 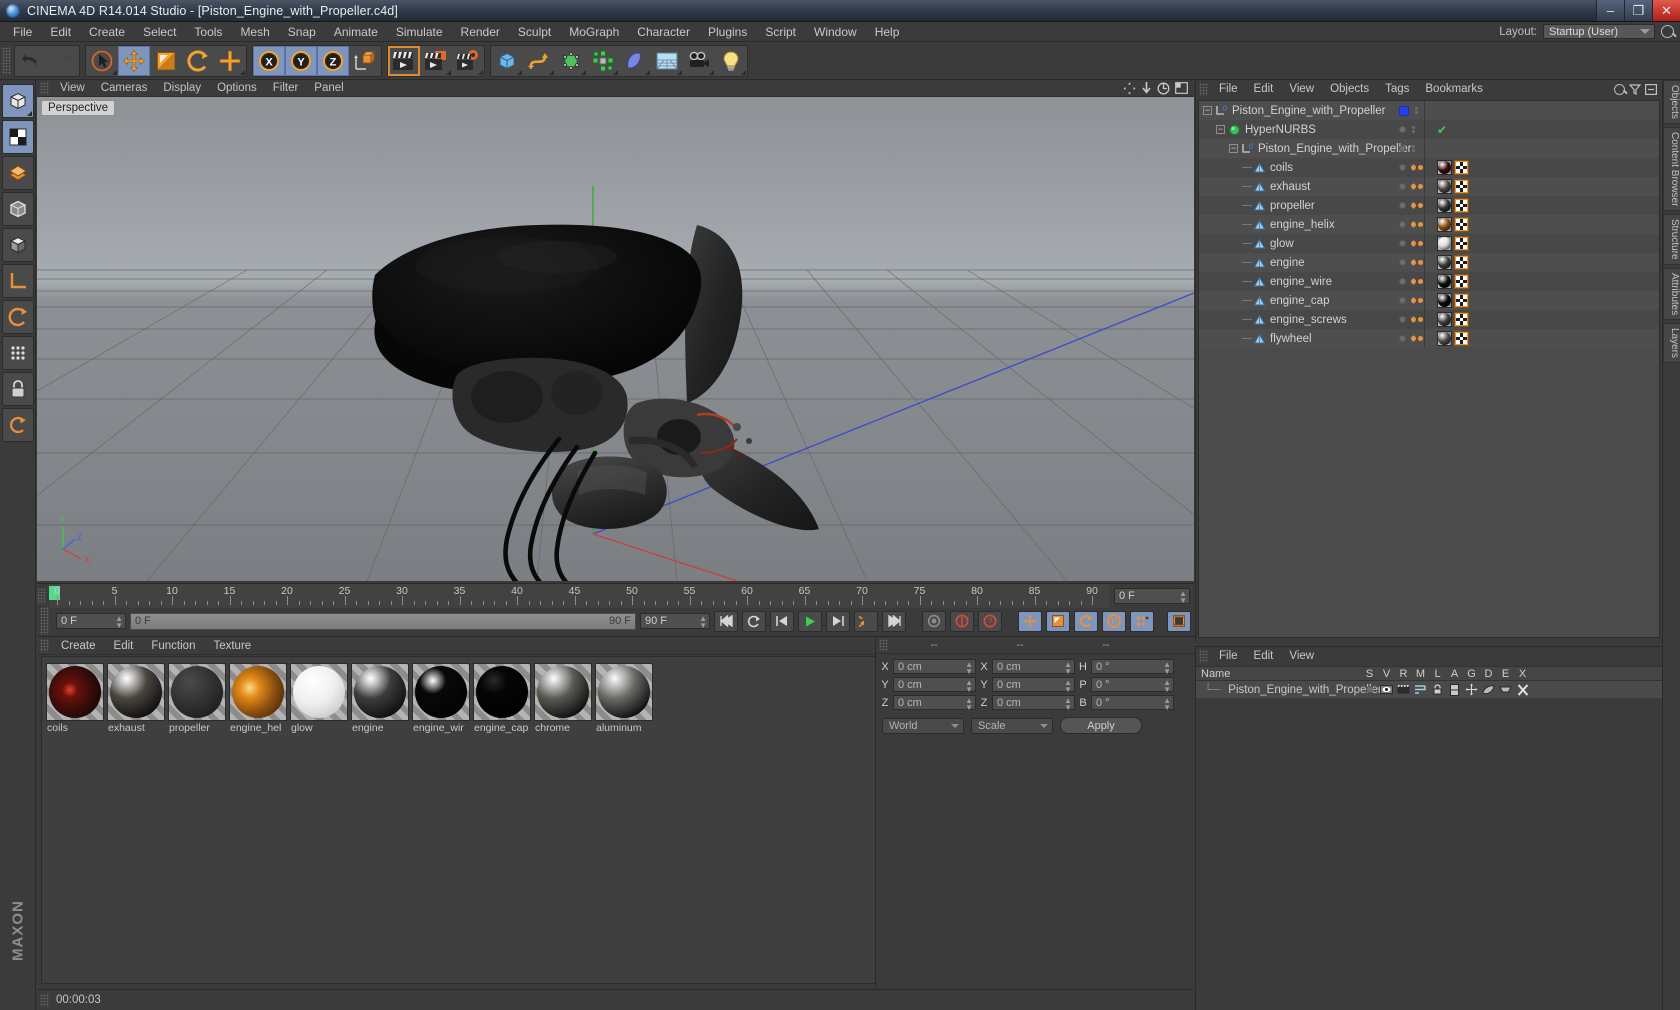 I want to click on viewport-menu-filter: Filter, so click(x=286, y=88).